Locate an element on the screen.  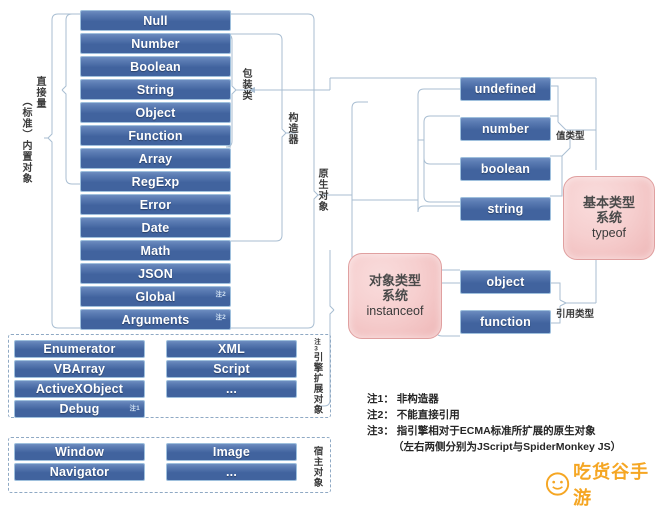
box-label: Array is located at coordinates (155, 158).